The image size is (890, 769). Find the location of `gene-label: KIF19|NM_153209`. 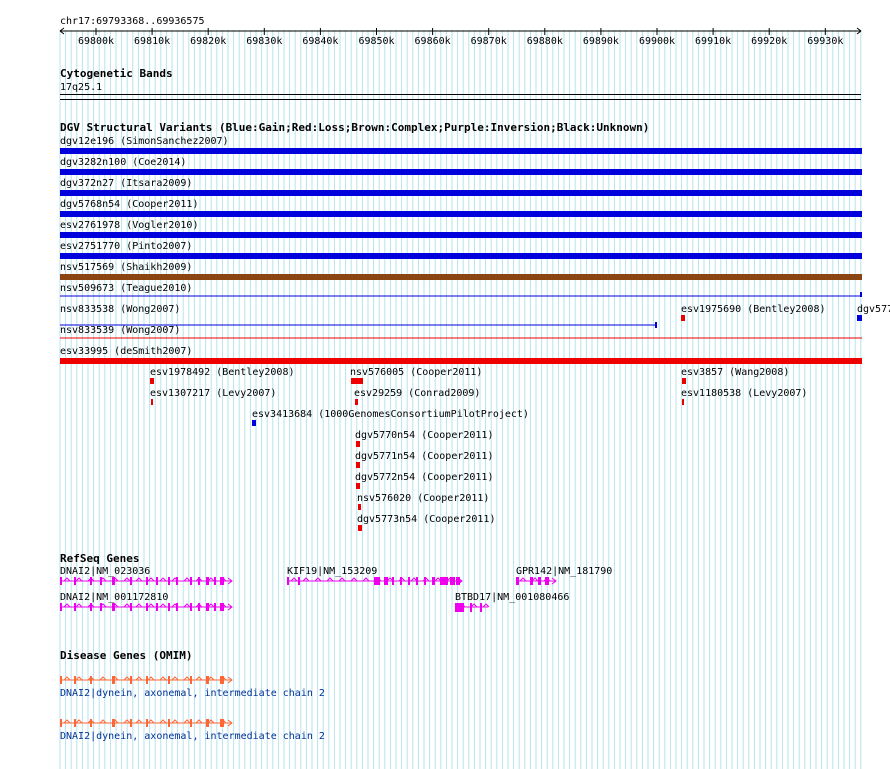

gene-label: KIF19|NM_153209 is located at coordinates (332, 571).